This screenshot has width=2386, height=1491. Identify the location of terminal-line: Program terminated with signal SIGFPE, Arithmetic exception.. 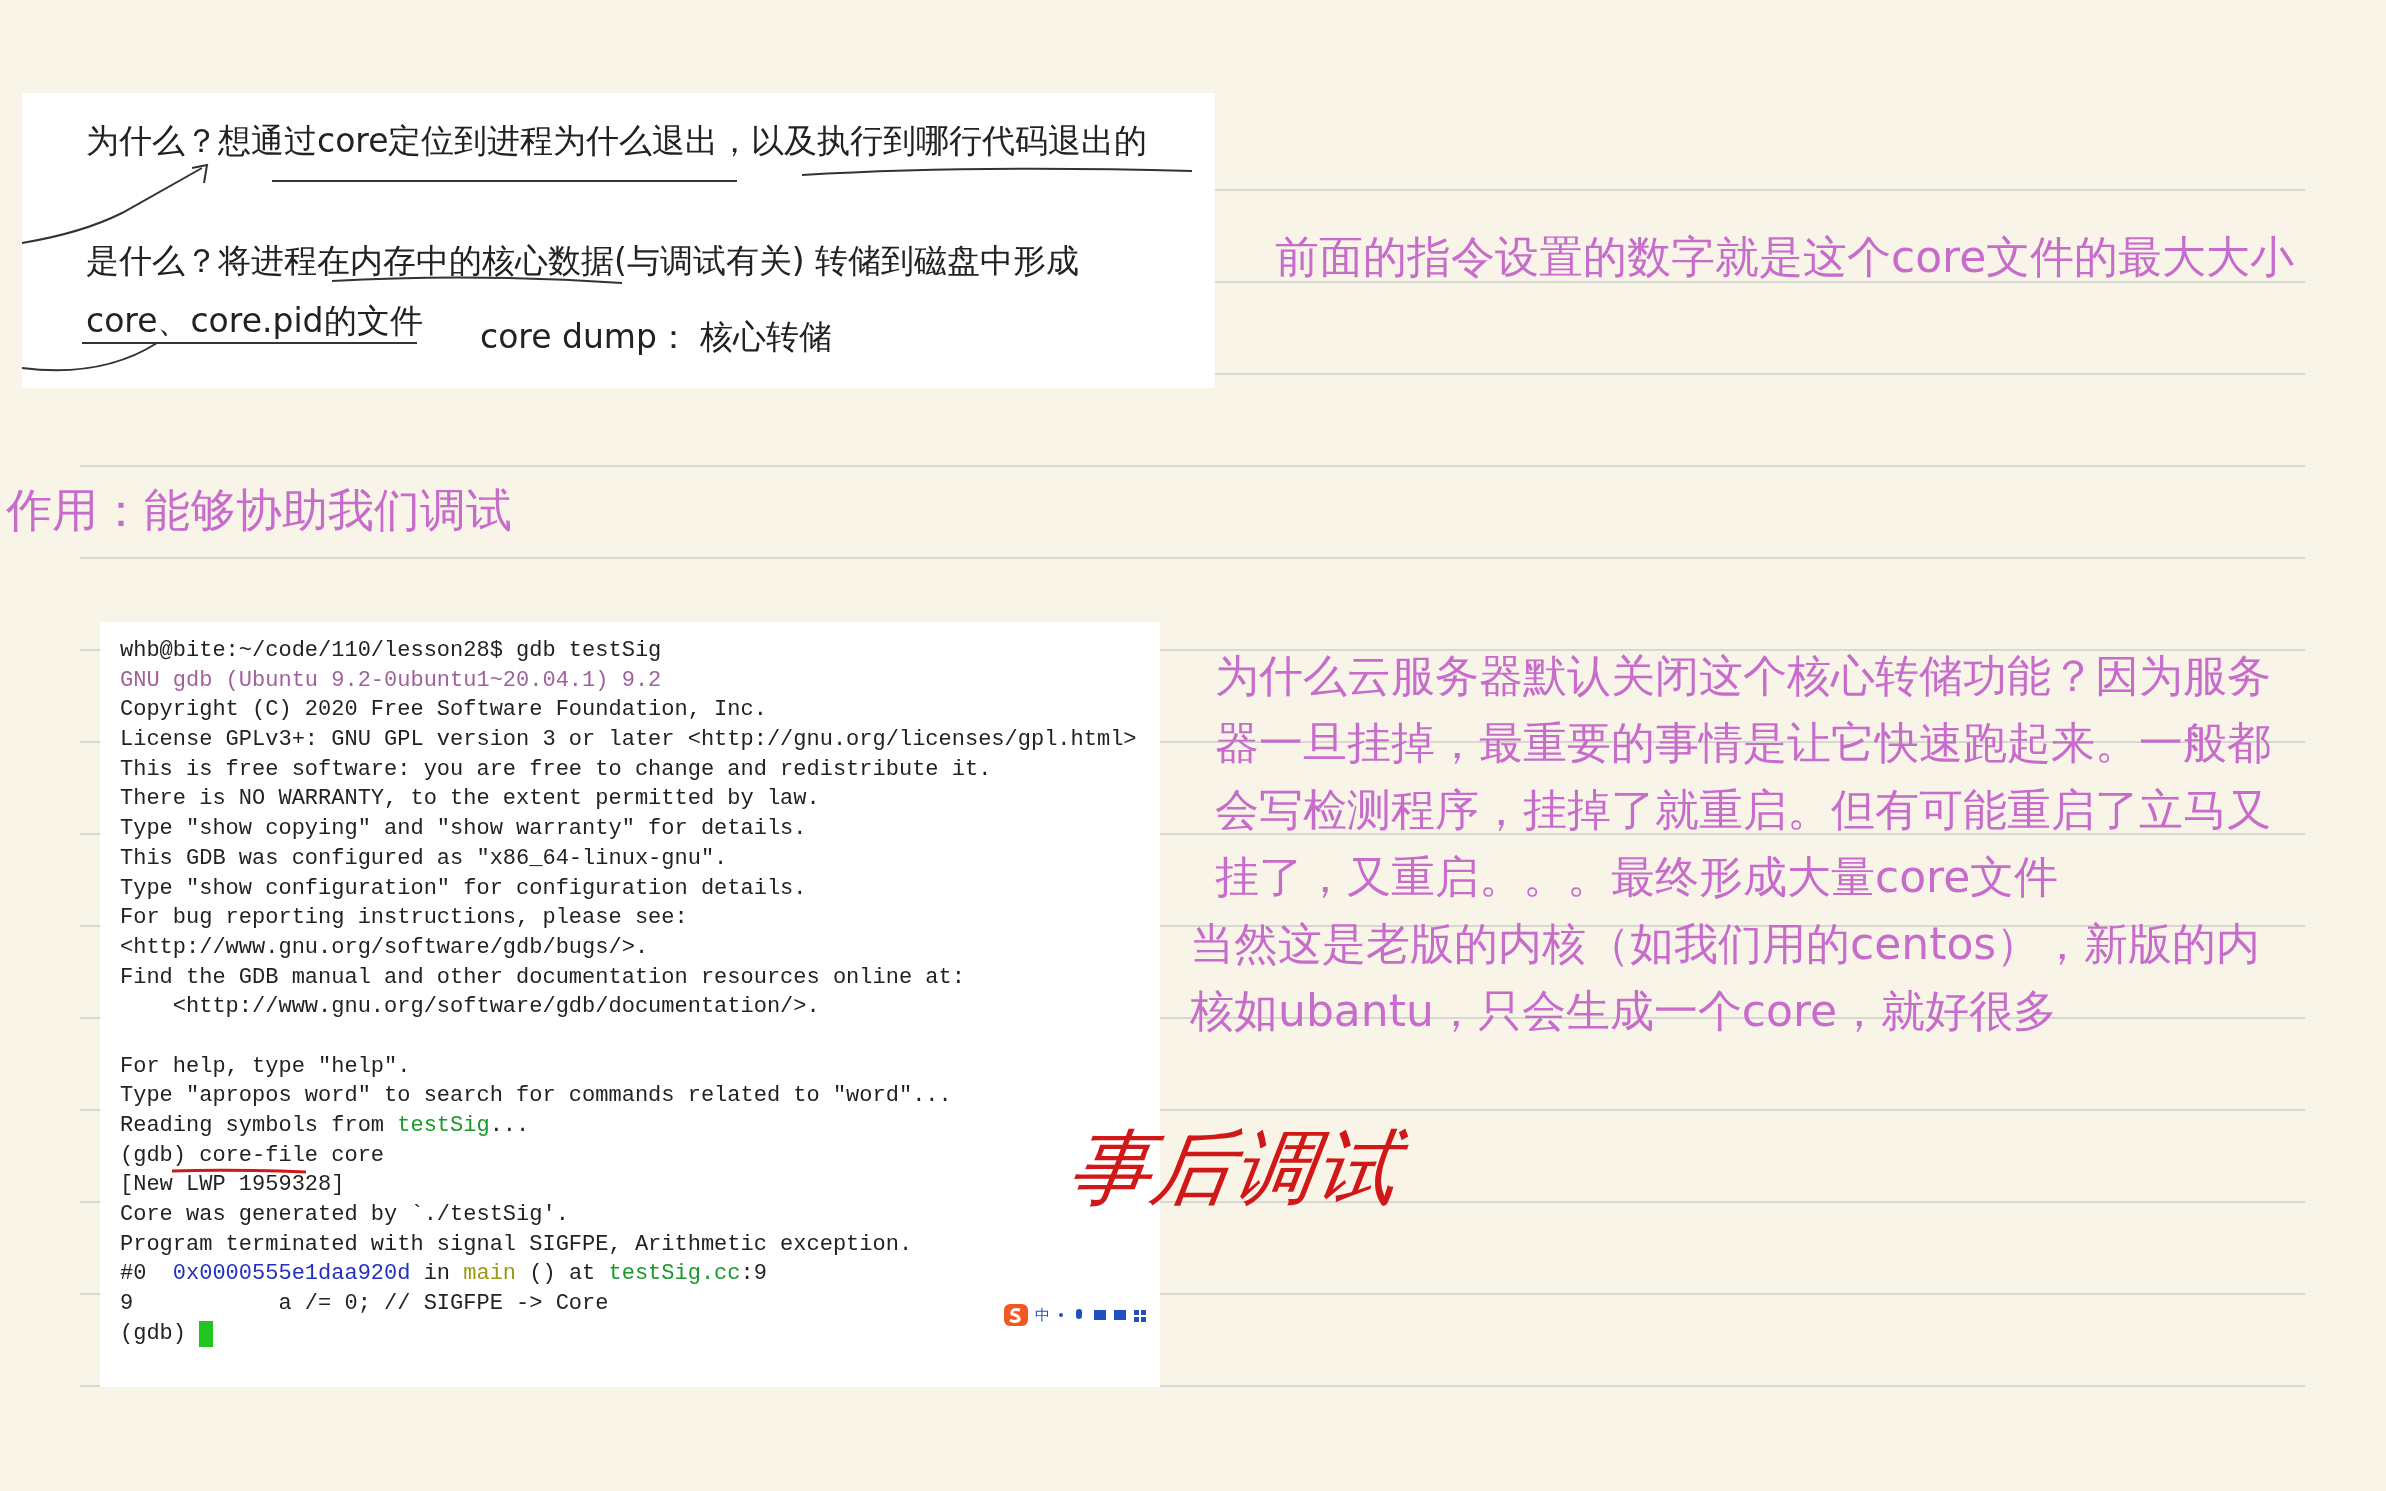
(516, 1244).